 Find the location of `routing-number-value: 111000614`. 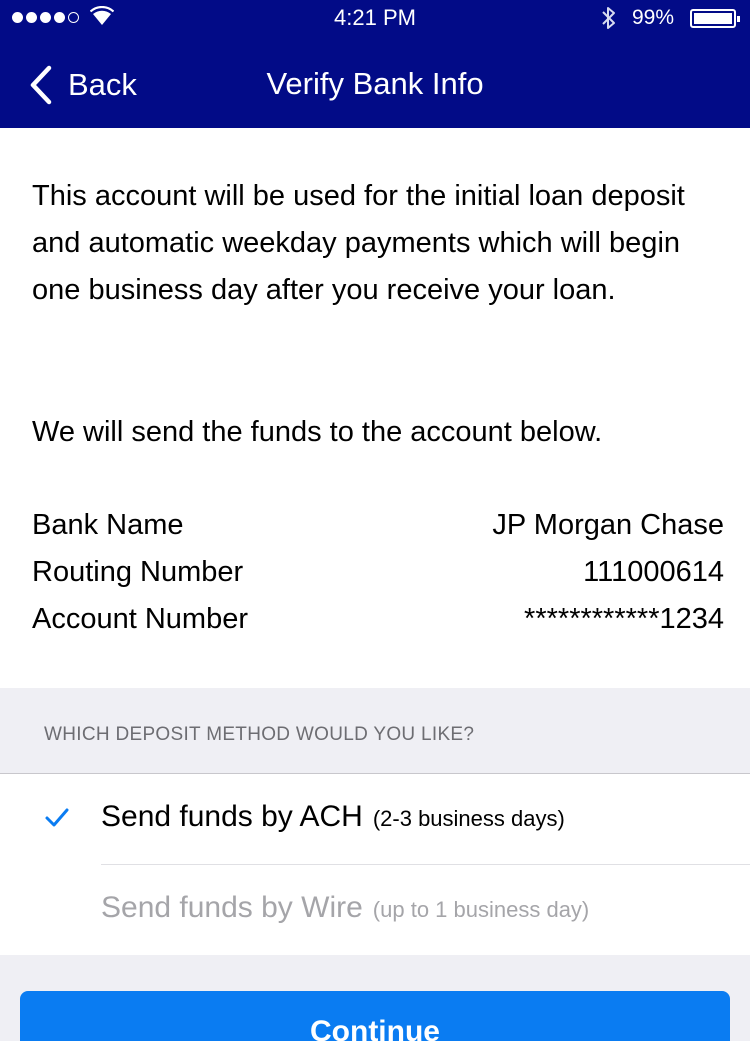

routing-number-value: 111000614 is located at coordinates (653, 572).